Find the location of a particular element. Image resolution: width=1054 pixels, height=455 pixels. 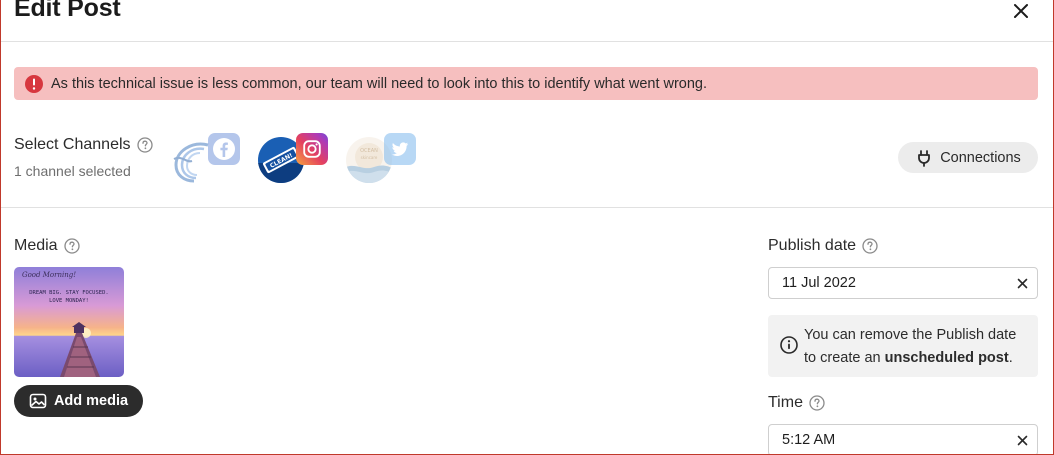

select-channels-label: Select Channels is located at coordinates (83, 145).